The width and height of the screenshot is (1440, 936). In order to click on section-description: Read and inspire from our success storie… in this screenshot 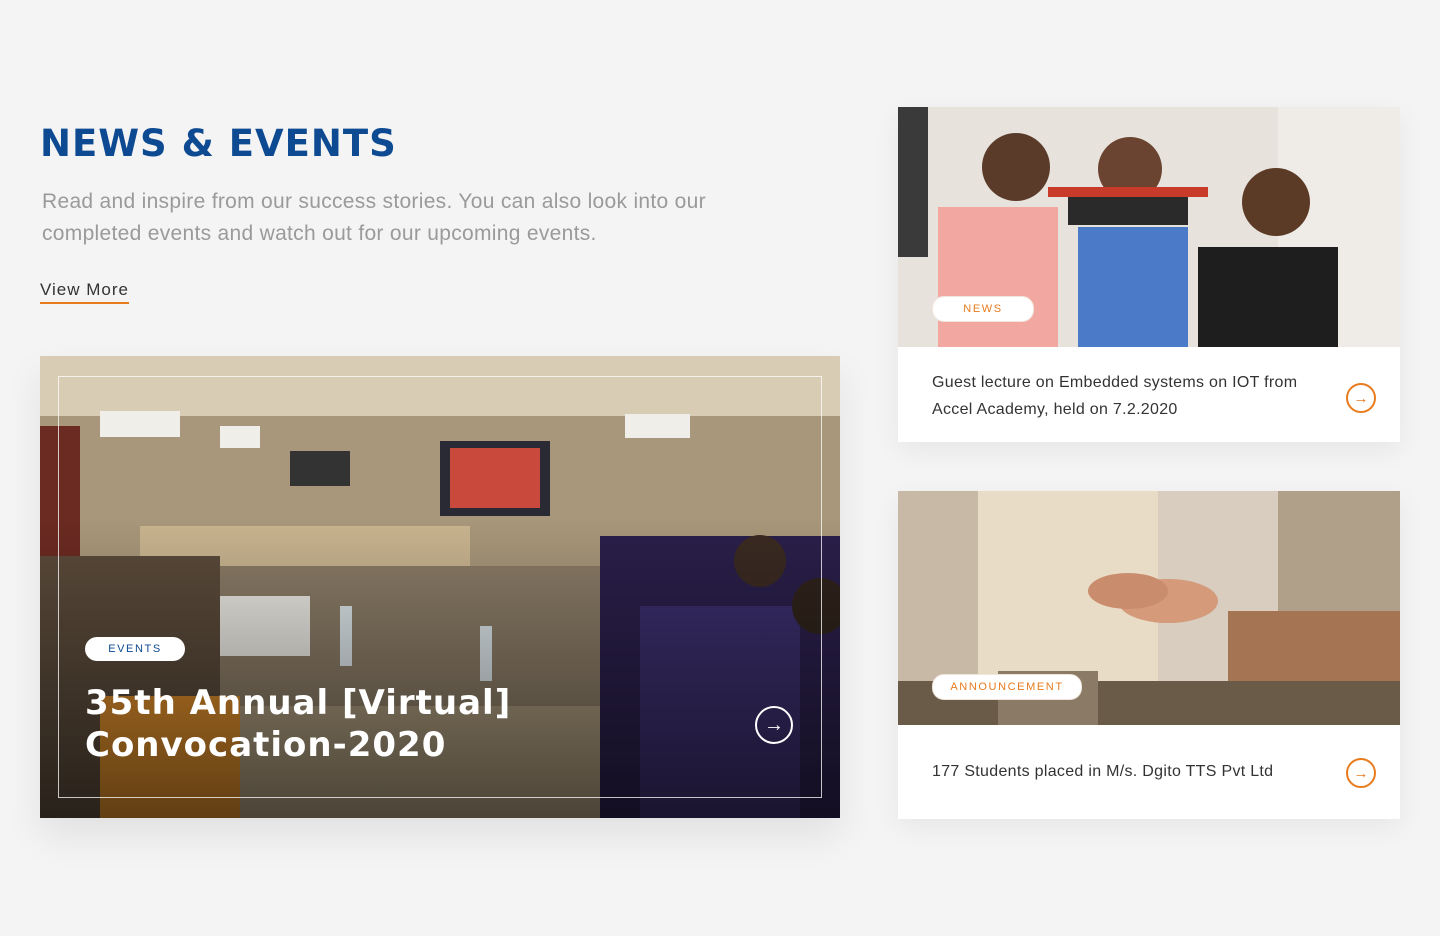, I will do `click(374, 217)`.